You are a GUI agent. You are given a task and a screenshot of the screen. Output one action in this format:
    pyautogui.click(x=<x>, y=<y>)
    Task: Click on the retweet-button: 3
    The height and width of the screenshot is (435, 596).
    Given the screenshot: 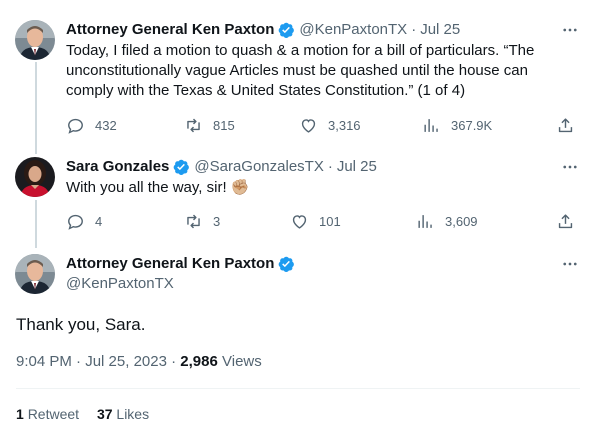 What is the action you would take?
    pyautogui.click(x=202, y=221)
    